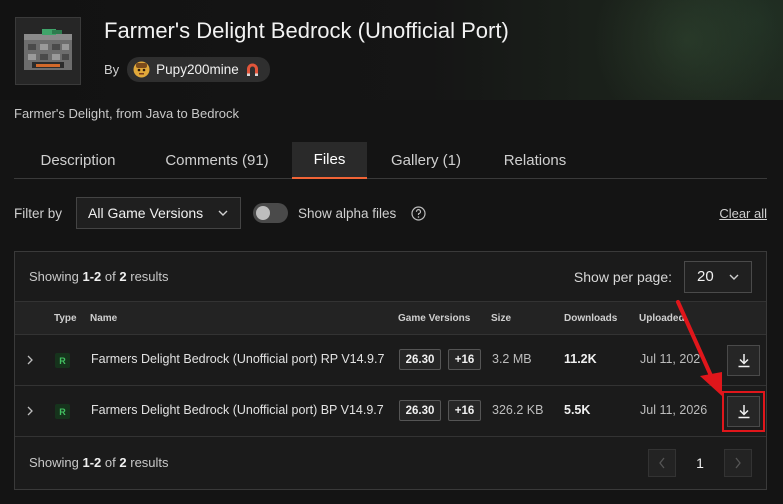  Describe the element at coordinates (112, 69) in the screenshot. I see `by-label: By` at that location.